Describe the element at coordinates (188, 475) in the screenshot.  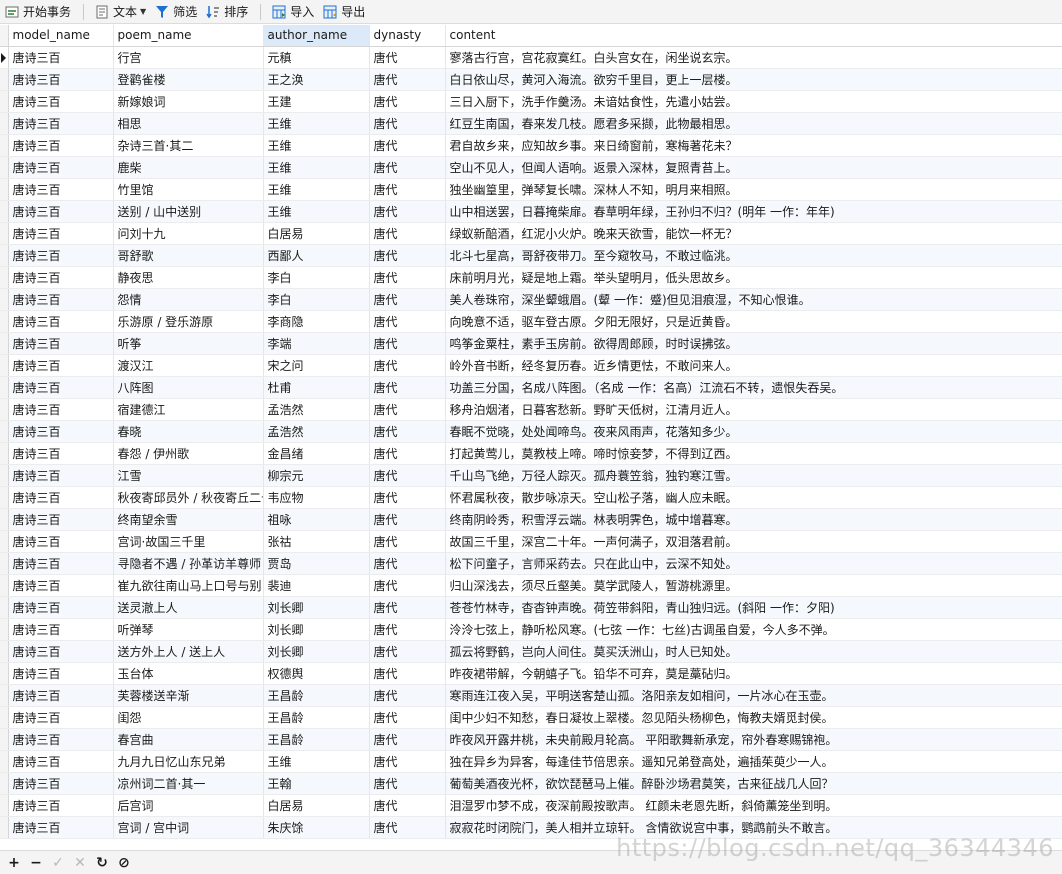
I see `cell-poem-name: 江雪` at that location.